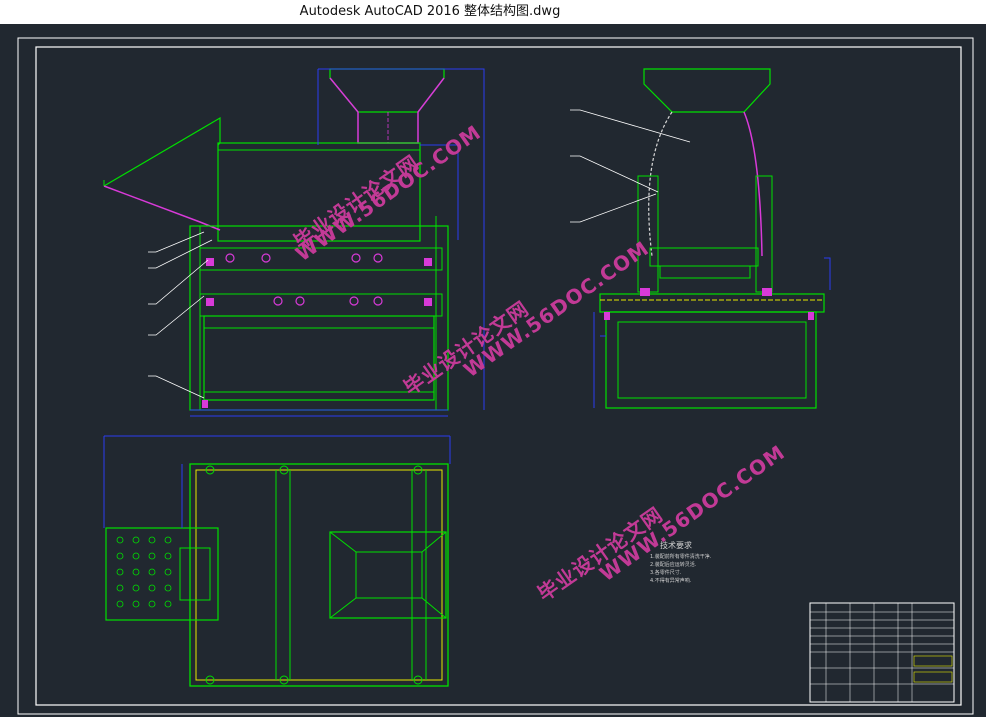  What do you see at coordinates (673, 564) in the screenshot?
I see `note-line-2: 2.装配后应运转灵活.` at bounding box center [673, 564].